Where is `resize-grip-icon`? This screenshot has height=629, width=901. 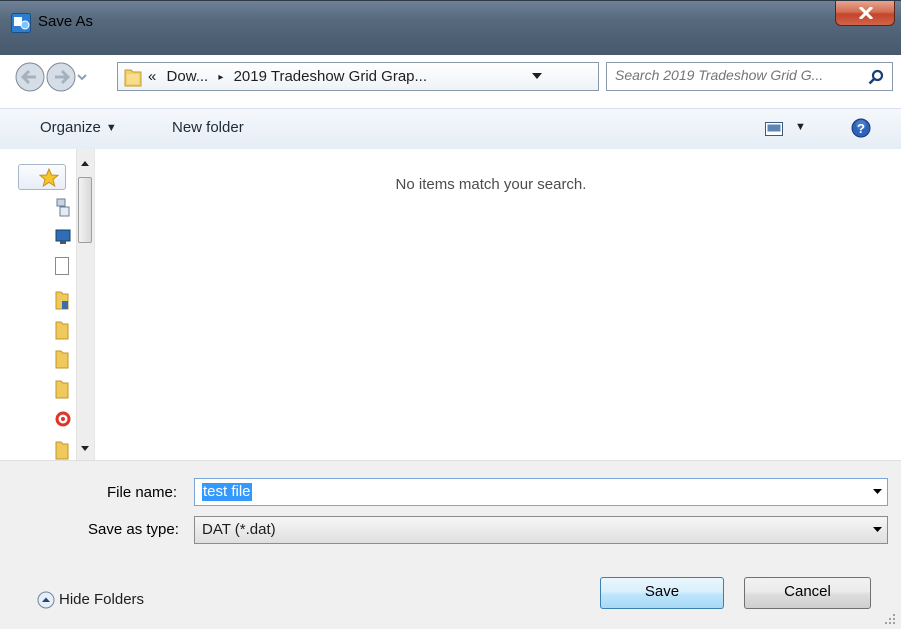
resize-grip-icon is located at coordinates (890, 619).